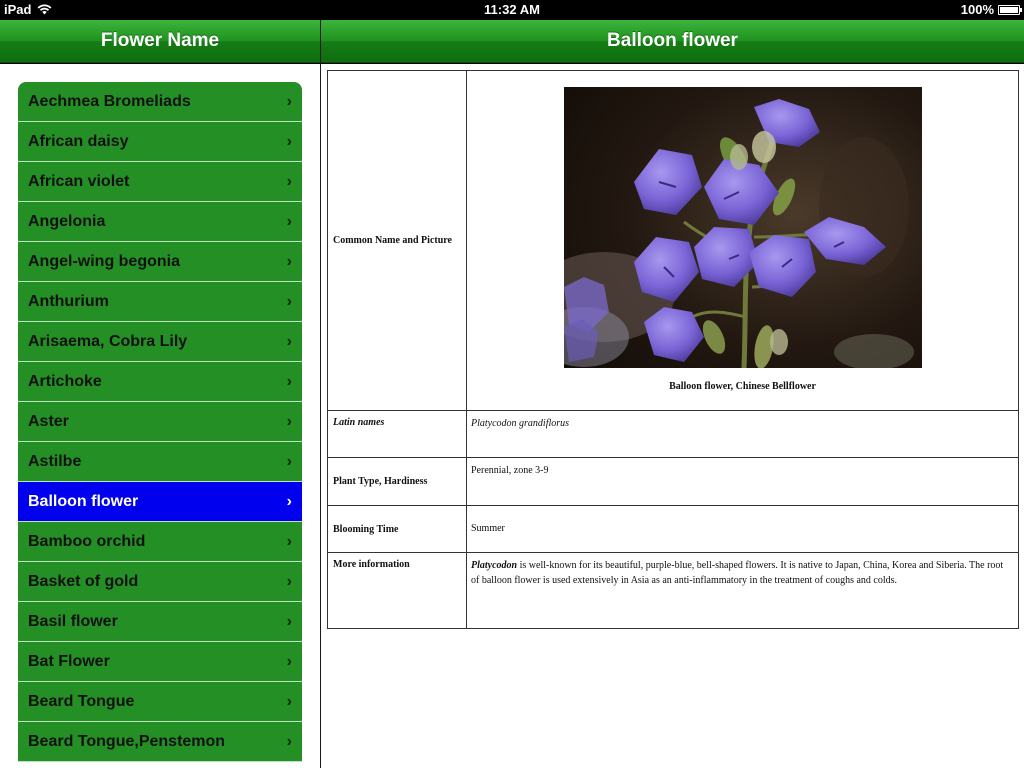  Describe the element at coordinates (48, 421) in the screenshot. I see `flower-list-item-label: Aster` at that location.